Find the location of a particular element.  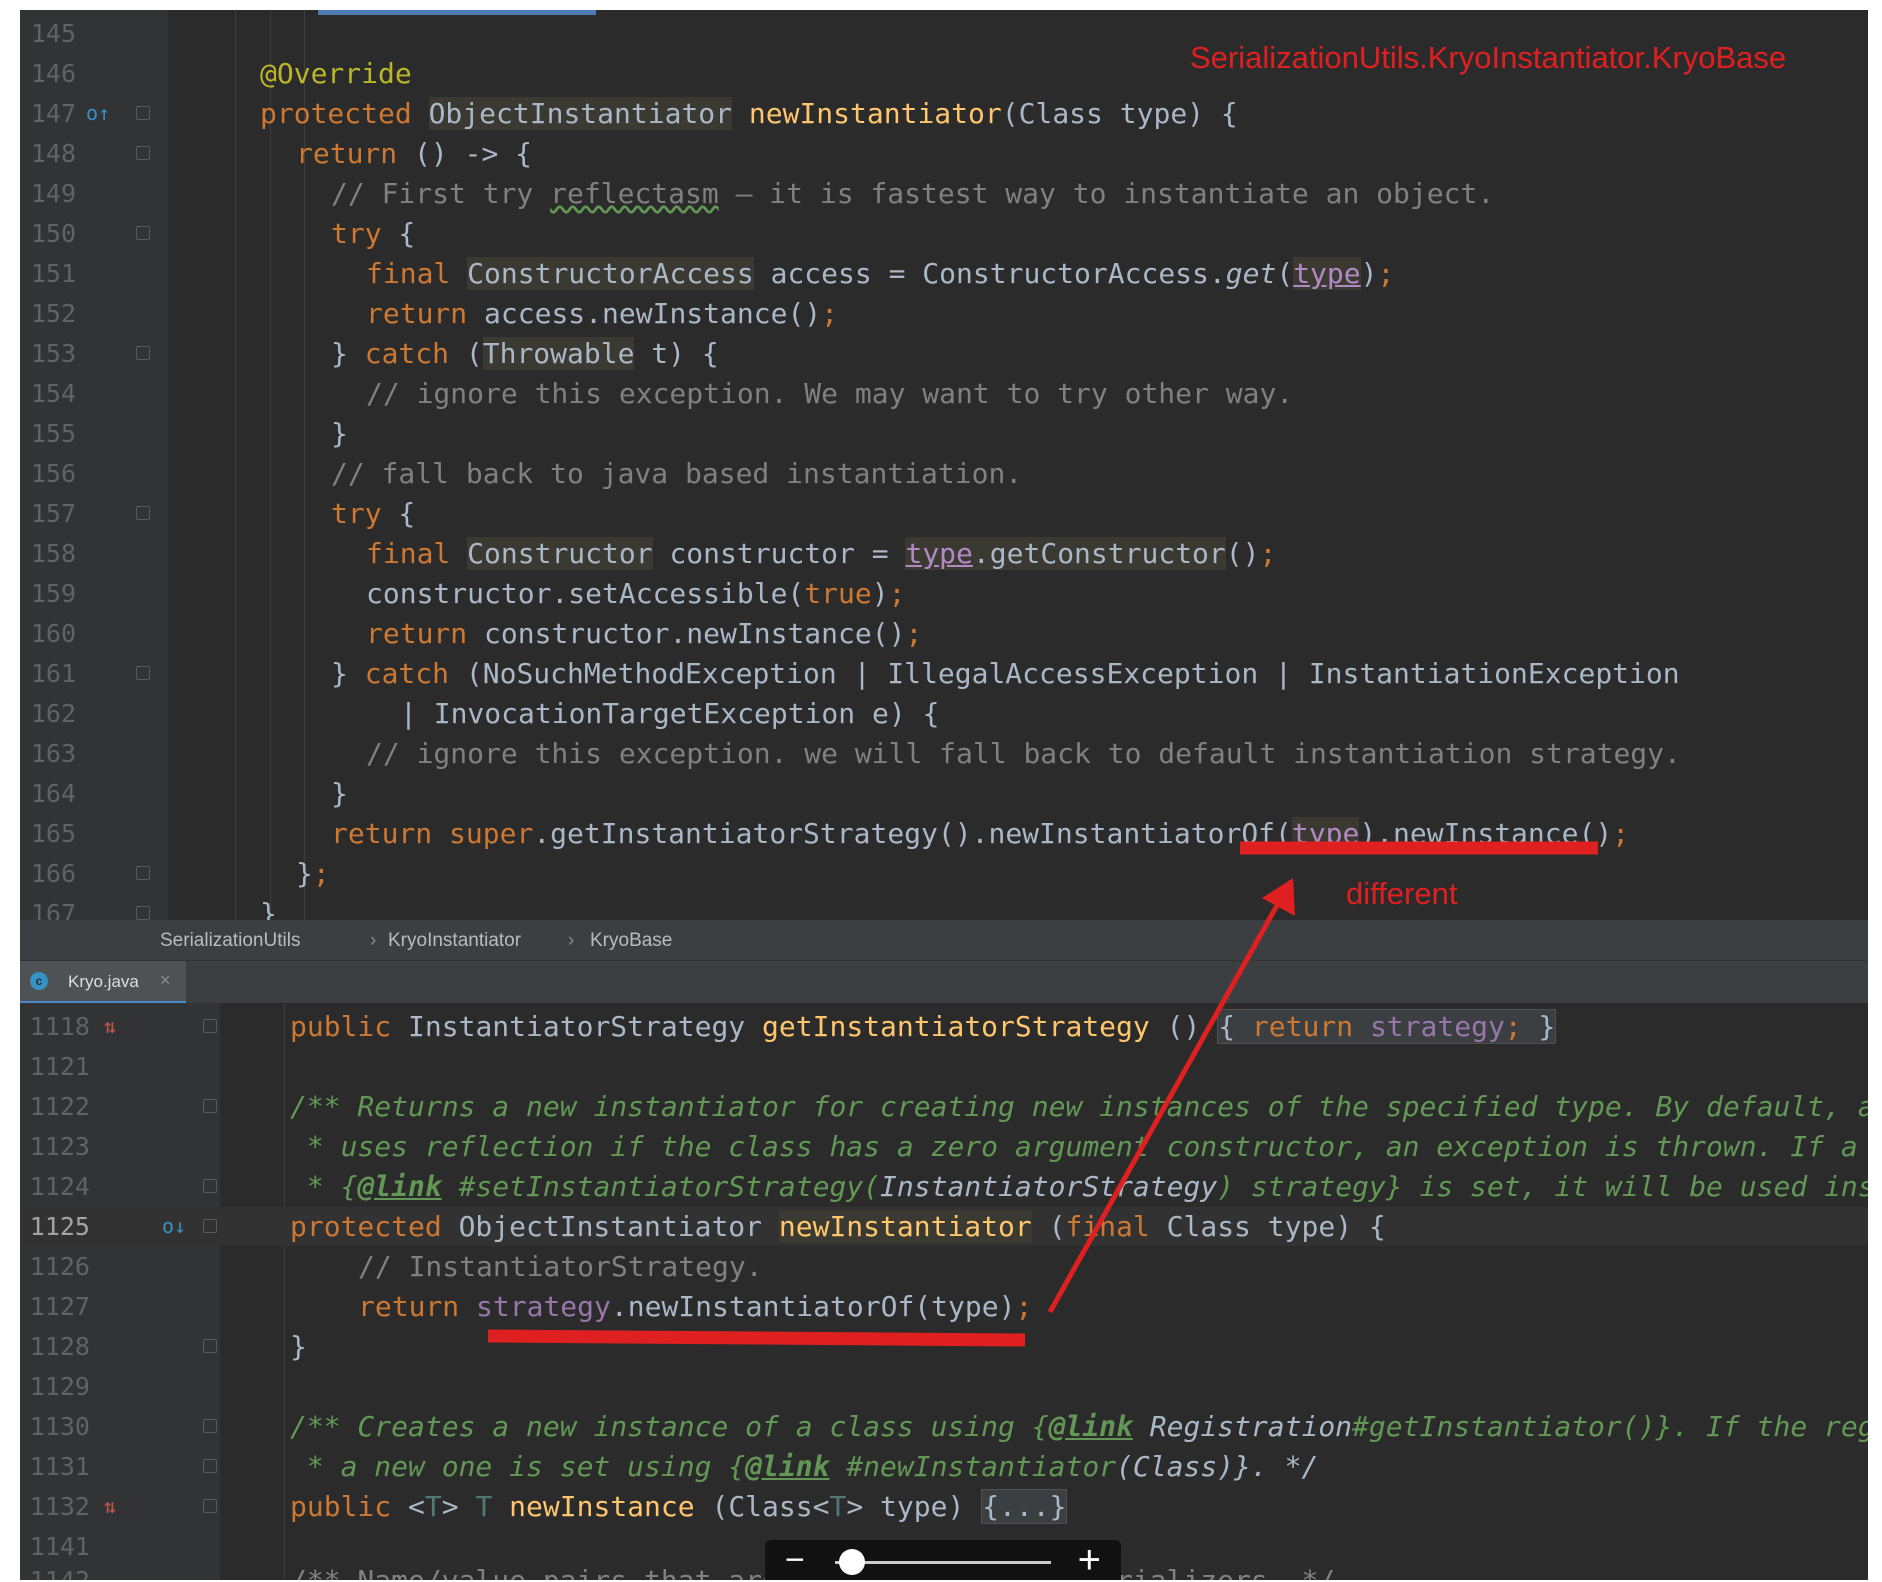

code-line: 1126 // InstantiatorStrategy. is located at coordinates (944, 1266).